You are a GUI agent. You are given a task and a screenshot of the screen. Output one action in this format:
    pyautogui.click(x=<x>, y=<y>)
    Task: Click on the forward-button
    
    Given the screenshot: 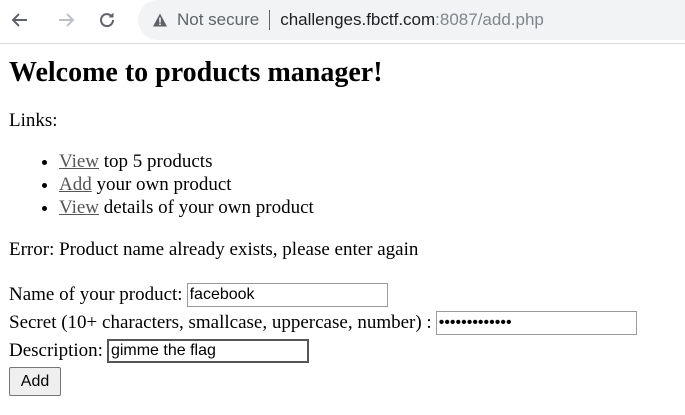 What is the action you would take?
    pyautogui.click(x=66, y=20)
    